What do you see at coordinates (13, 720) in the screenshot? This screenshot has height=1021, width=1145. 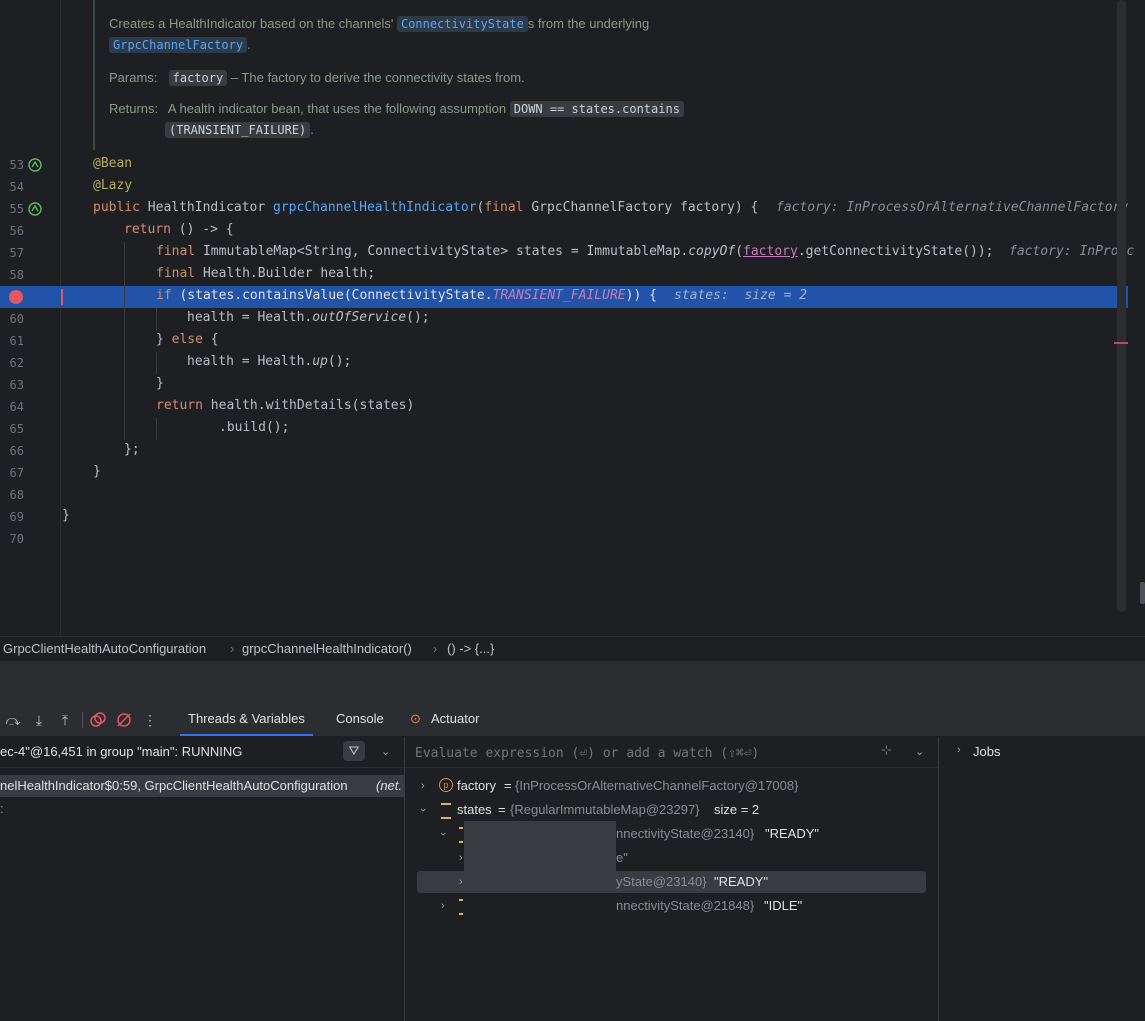 I see `step-over-icon: ⤼` at bounding box center [13, 720].